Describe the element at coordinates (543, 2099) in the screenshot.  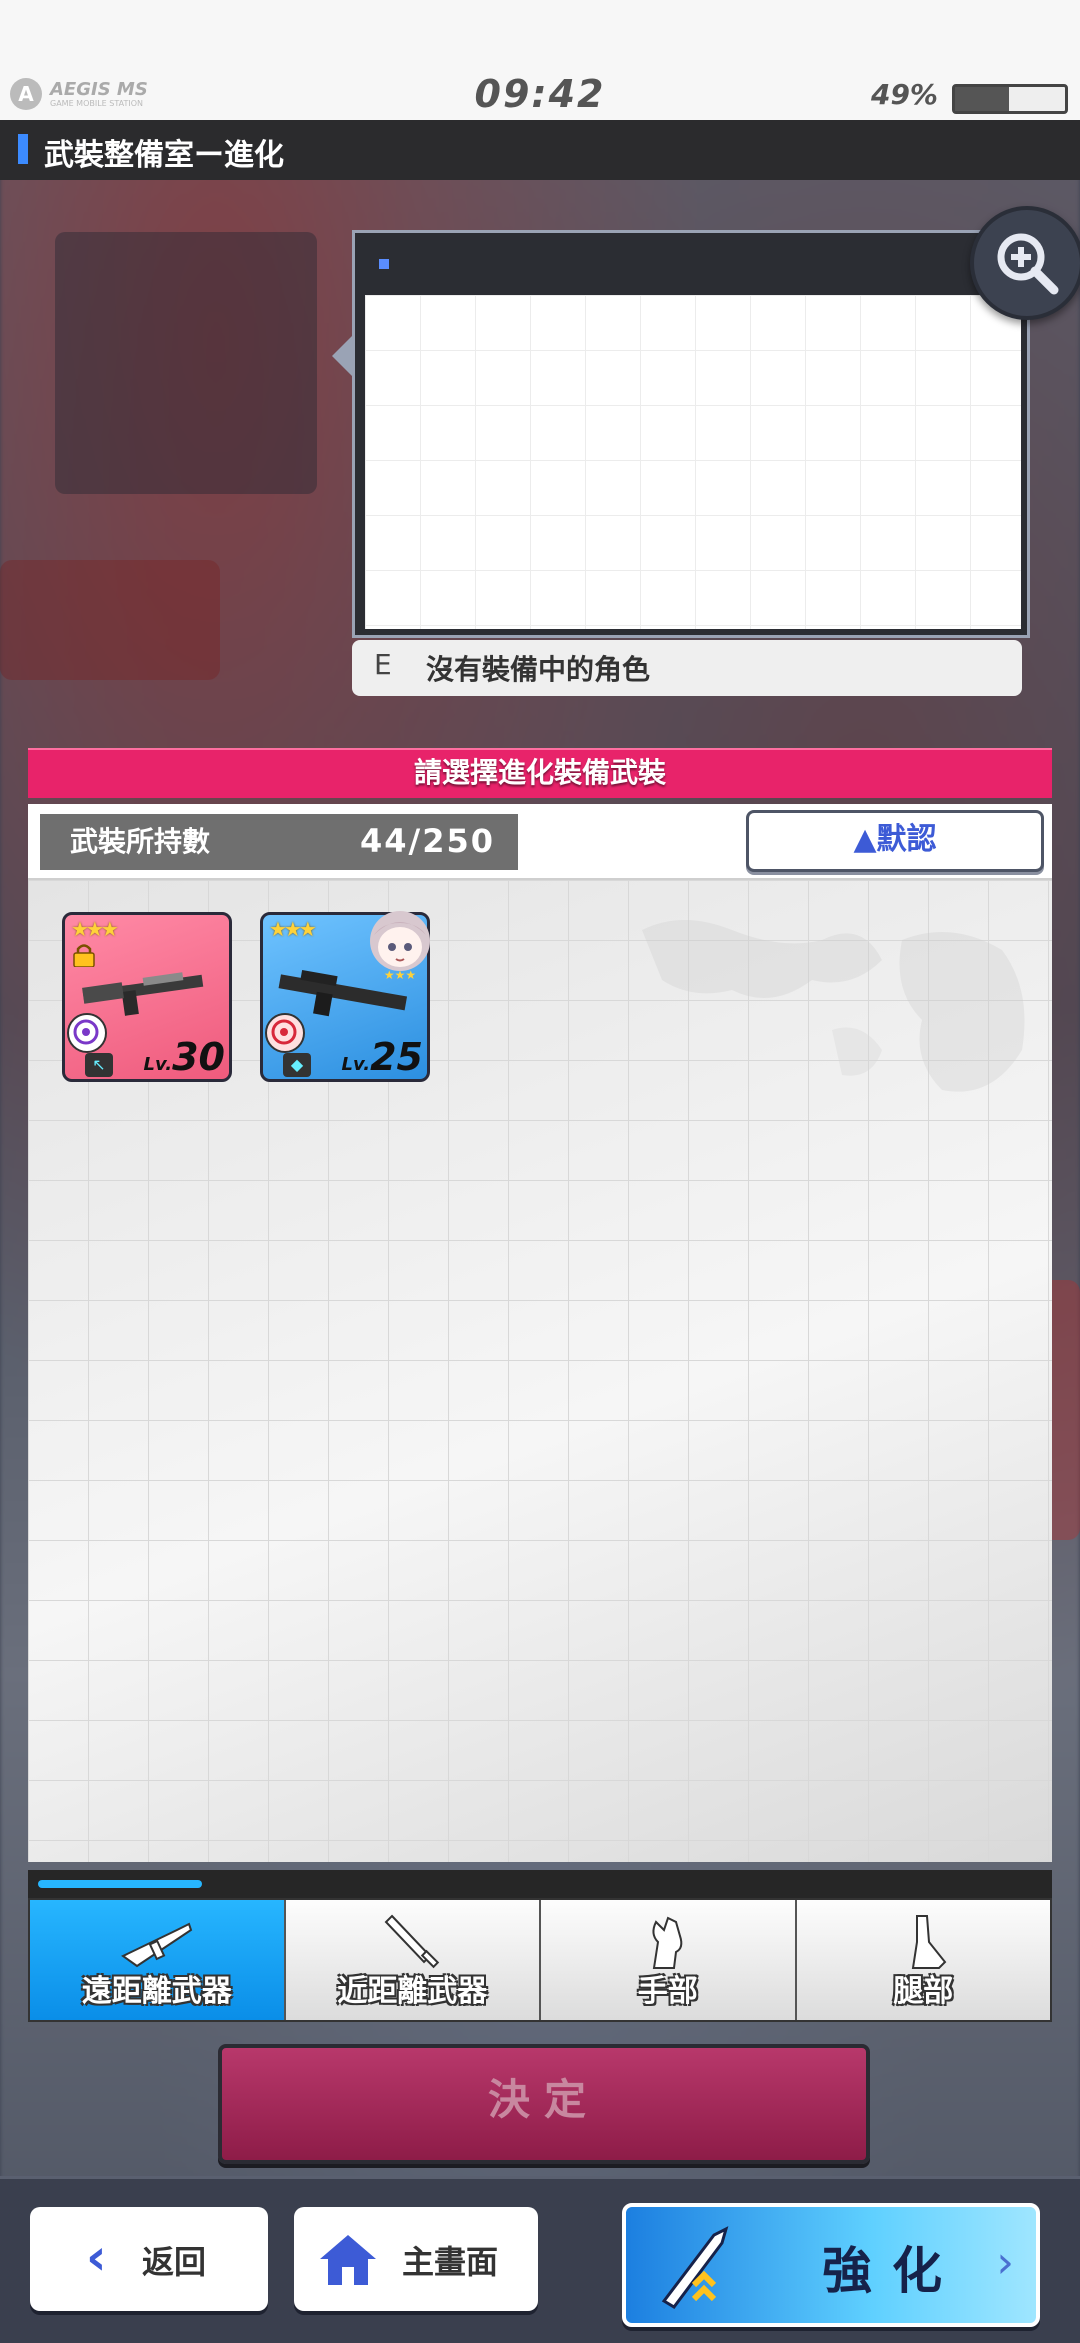
I see `decide-button-label: 決定` at that location.